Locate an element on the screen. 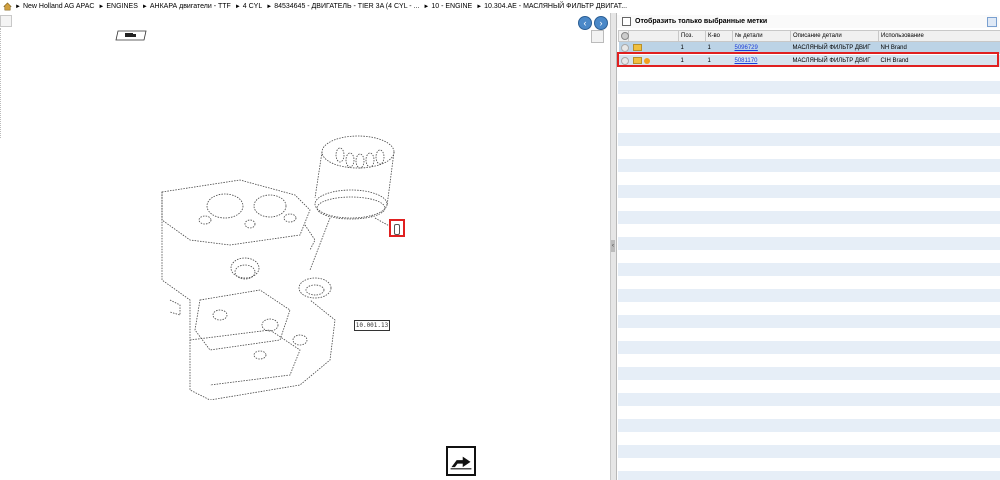 The width and height of the screenshot is (1000, 480). next-page-button is located at coordinates (461, 461).